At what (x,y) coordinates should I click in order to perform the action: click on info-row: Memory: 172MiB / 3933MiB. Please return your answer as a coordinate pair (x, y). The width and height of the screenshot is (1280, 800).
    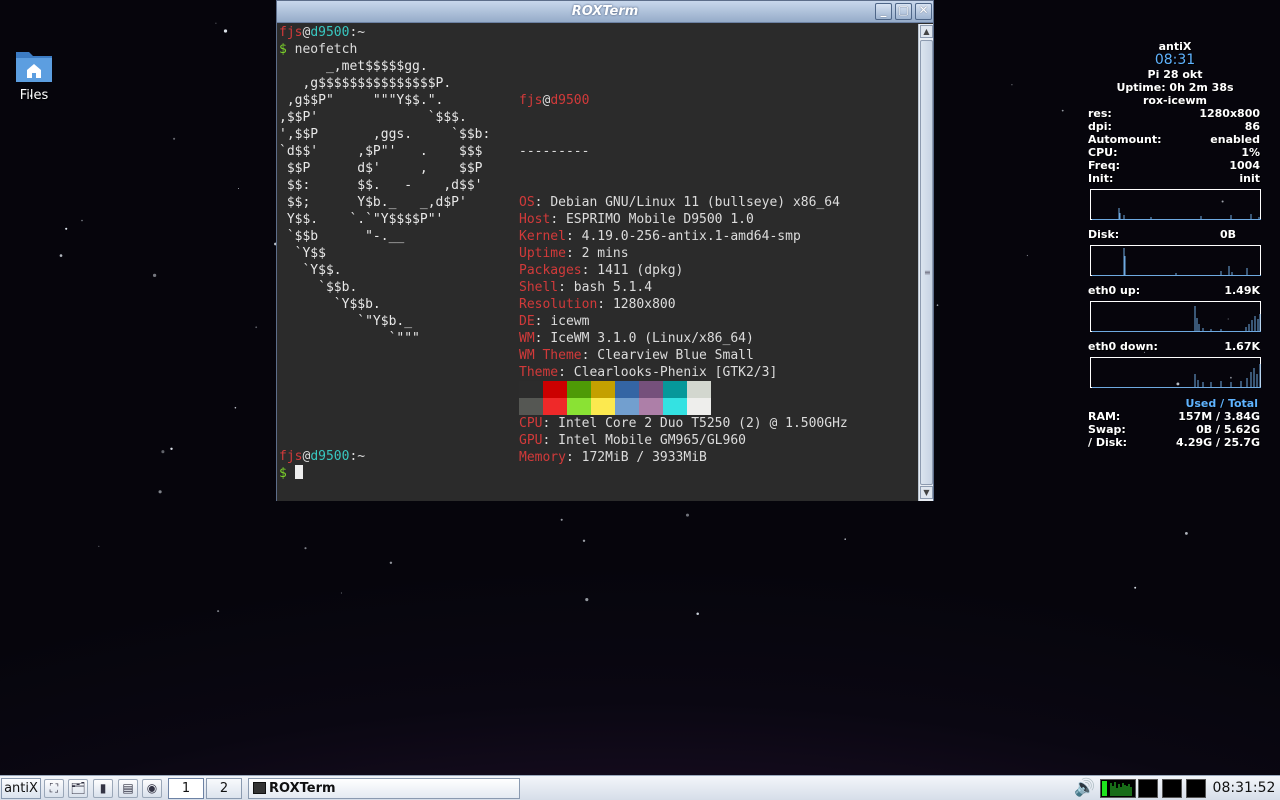
    Looking at the image, I should click on (613, 457).